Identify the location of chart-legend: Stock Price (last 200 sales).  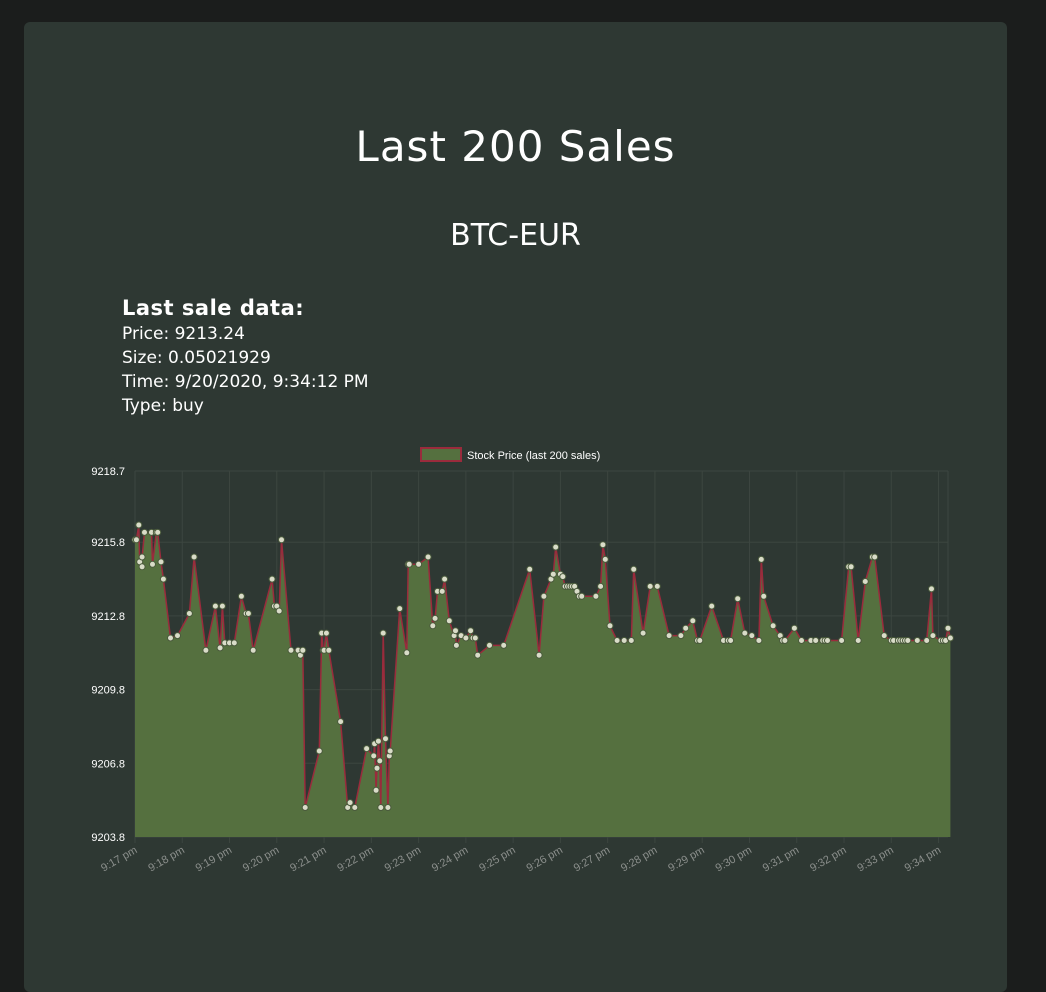
(510, 454).